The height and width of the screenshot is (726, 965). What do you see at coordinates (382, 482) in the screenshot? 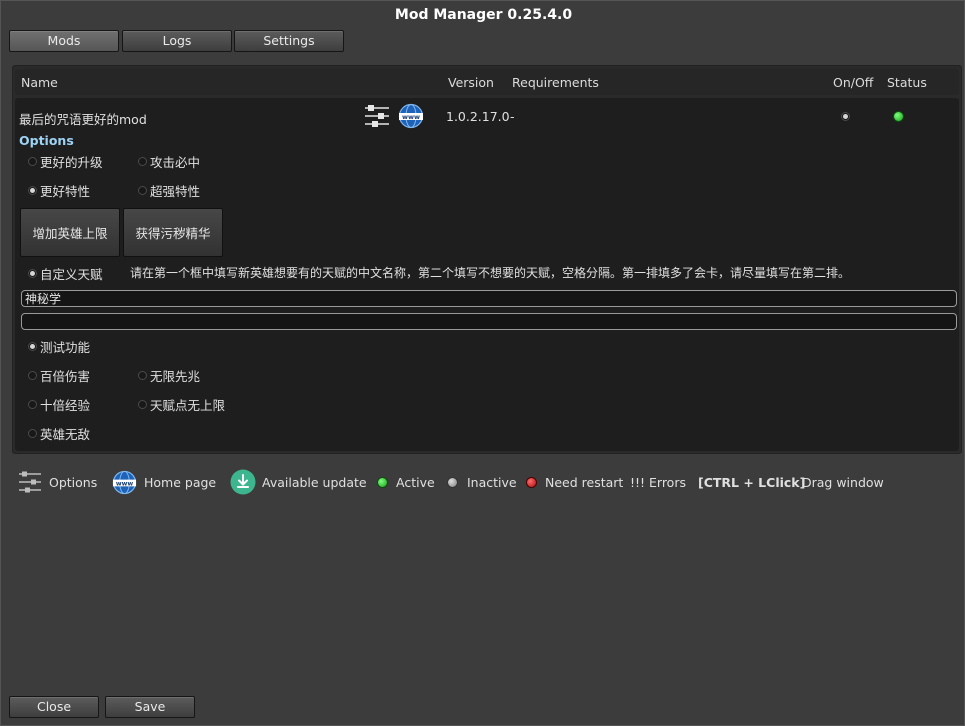
I see `active-status-icon` at bounding box center [382, 482].